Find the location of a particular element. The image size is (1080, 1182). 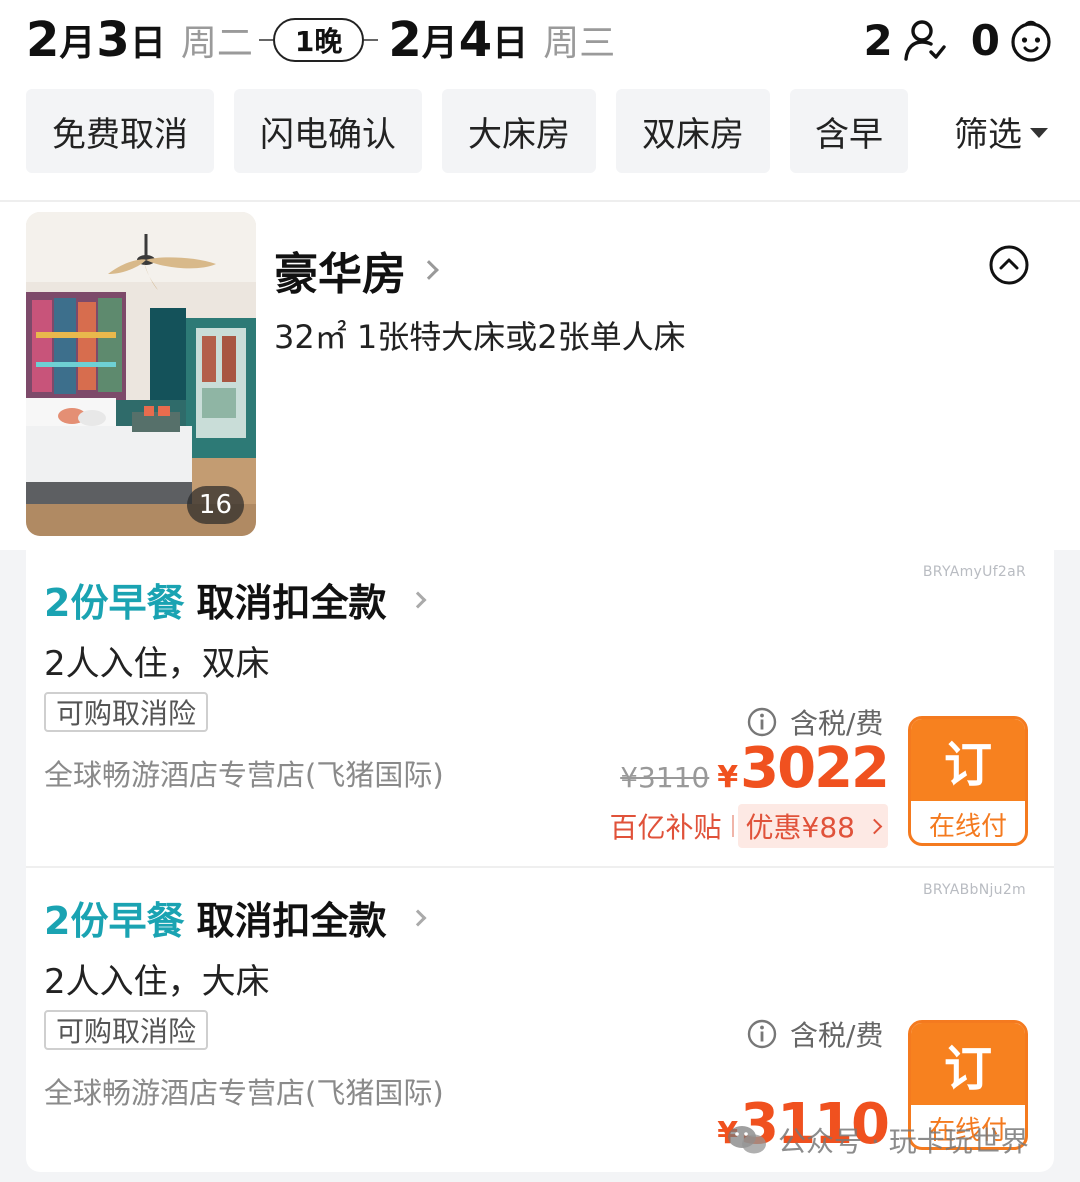

checkout-day-unit: 日 is located at coordinates (510, 43).